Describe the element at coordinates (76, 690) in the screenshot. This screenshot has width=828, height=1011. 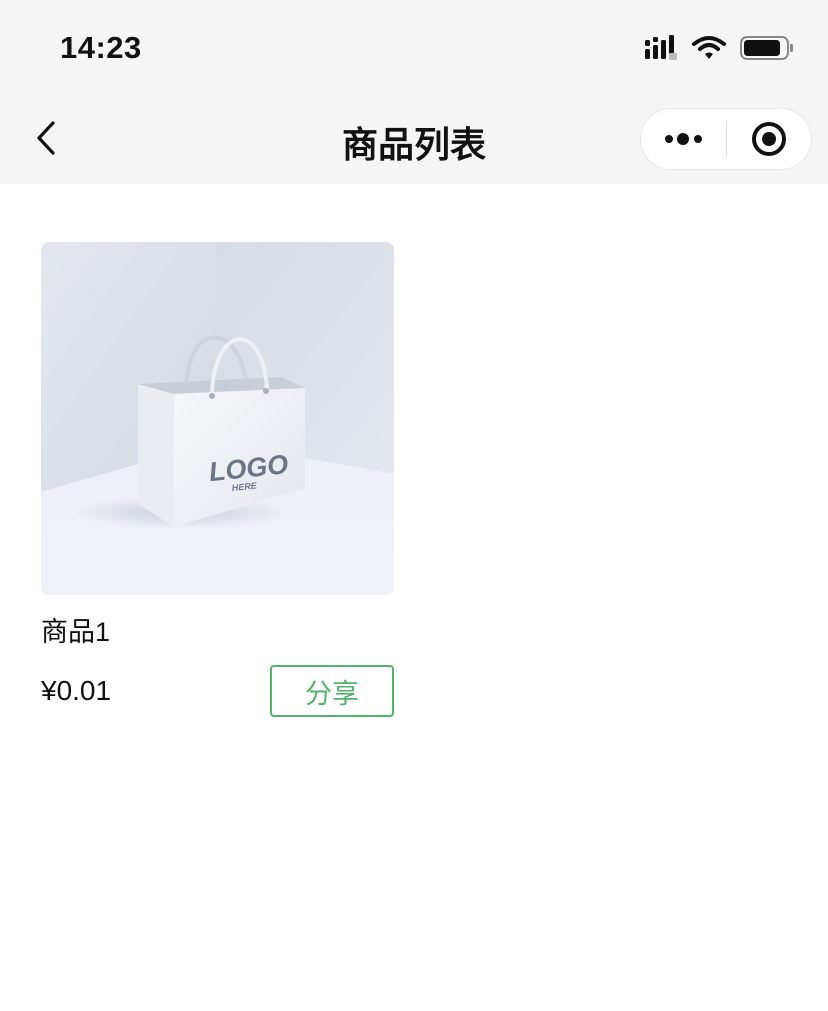
I see `product-price: ¥0.01` at that location.